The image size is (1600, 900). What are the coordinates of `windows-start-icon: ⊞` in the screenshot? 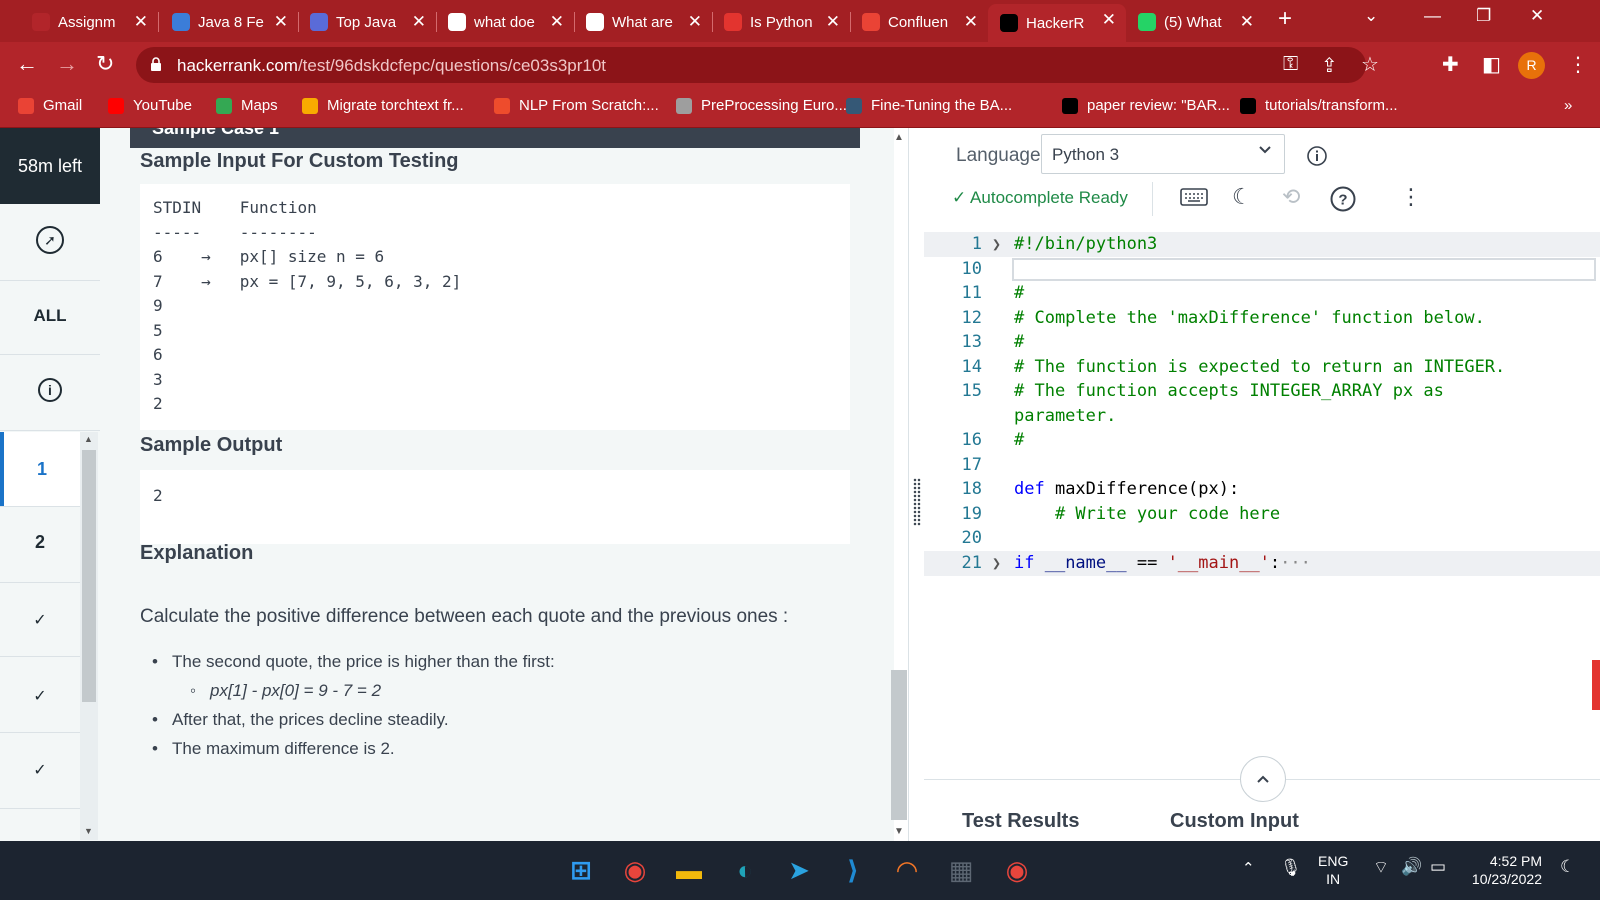 It's located at (581, 870).